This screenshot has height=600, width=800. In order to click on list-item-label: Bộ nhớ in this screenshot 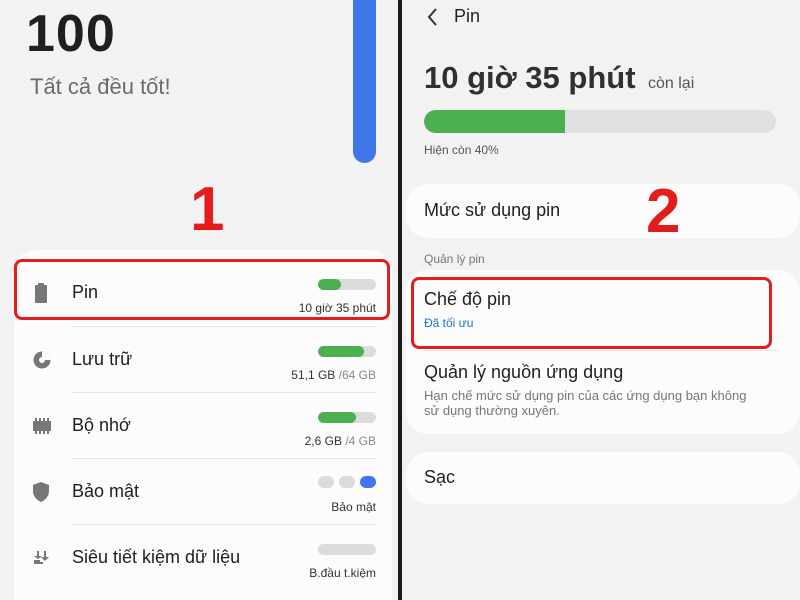, I will do `click(101, 425)`.